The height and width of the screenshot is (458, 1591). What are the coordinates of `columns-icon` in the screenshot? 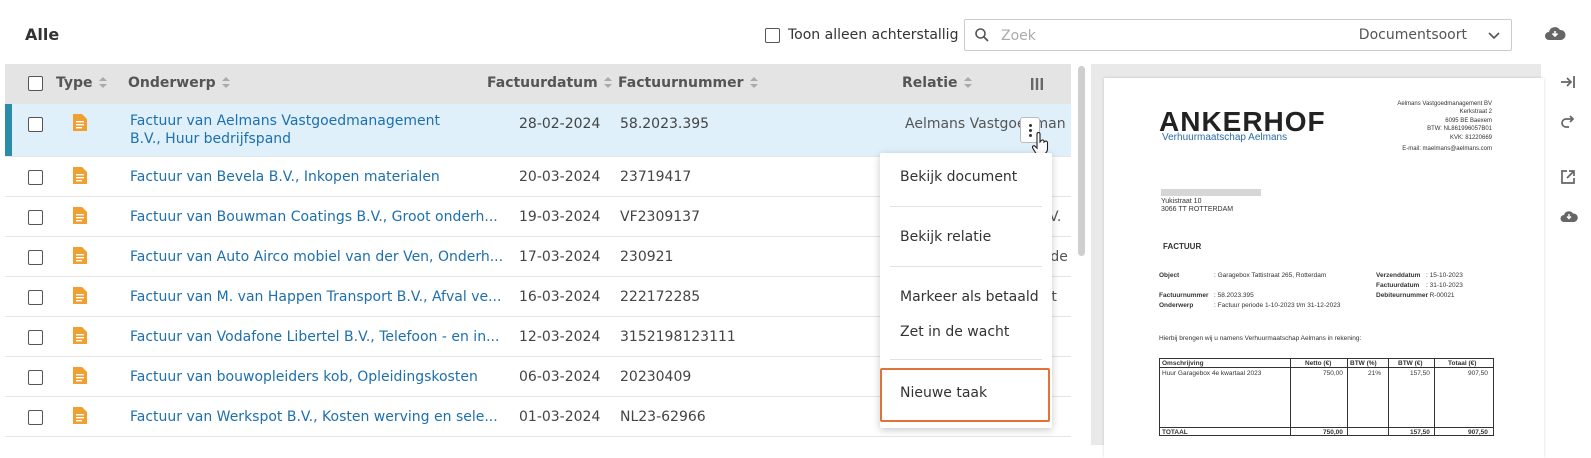 It's located at (1037, 84).